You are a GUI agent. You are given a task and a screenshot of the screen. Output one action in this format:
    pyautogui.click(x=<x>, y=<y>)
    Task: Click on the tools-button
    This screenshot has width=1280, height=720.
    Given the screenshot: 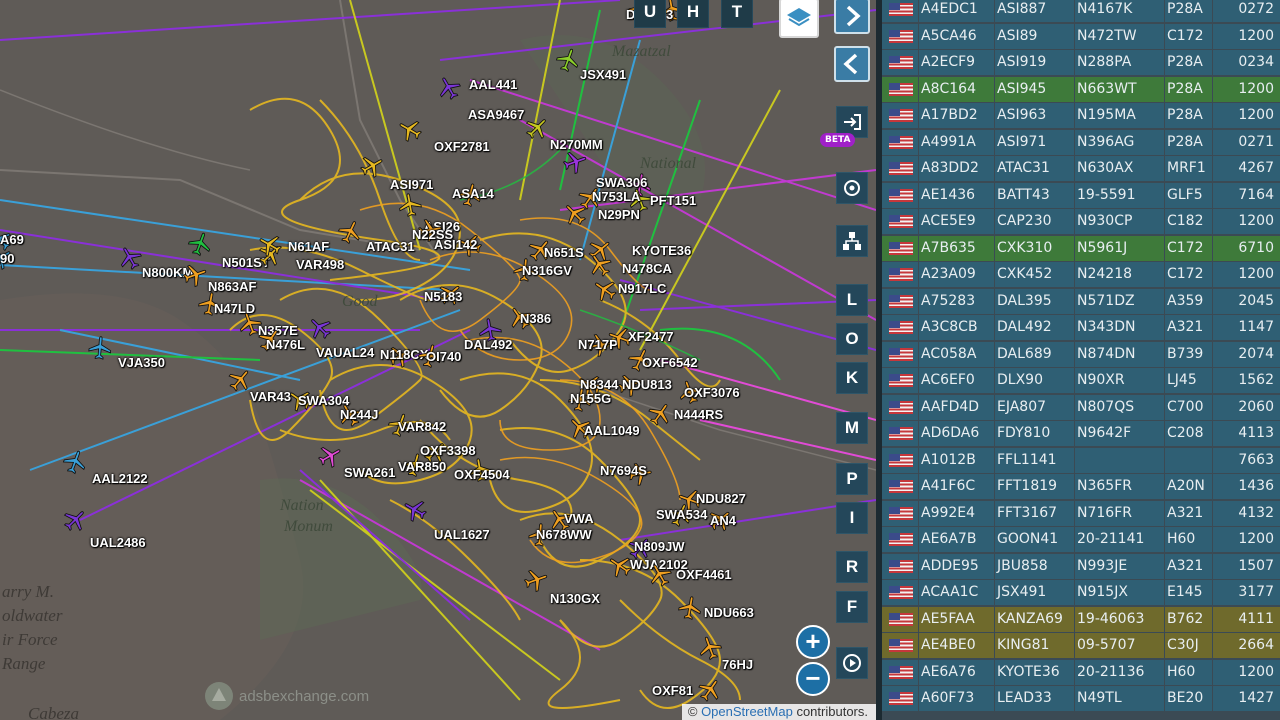 What is the action you would take?
    pyautogui.click(x=852, y=241)
    